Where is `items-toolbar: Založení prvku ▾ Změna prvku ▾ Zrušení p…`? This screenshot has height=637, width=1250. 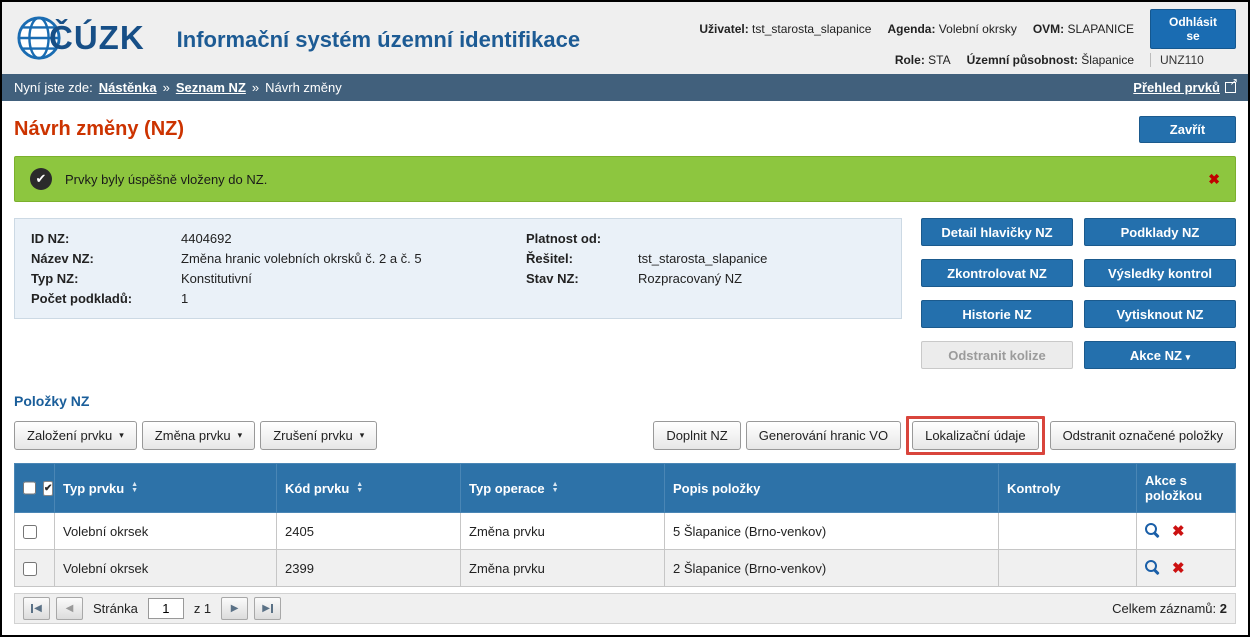
items-toolbar: Založení prvku ▾ Změna prvku ▾ Zrušení p… is located at coordinates (625, 435).